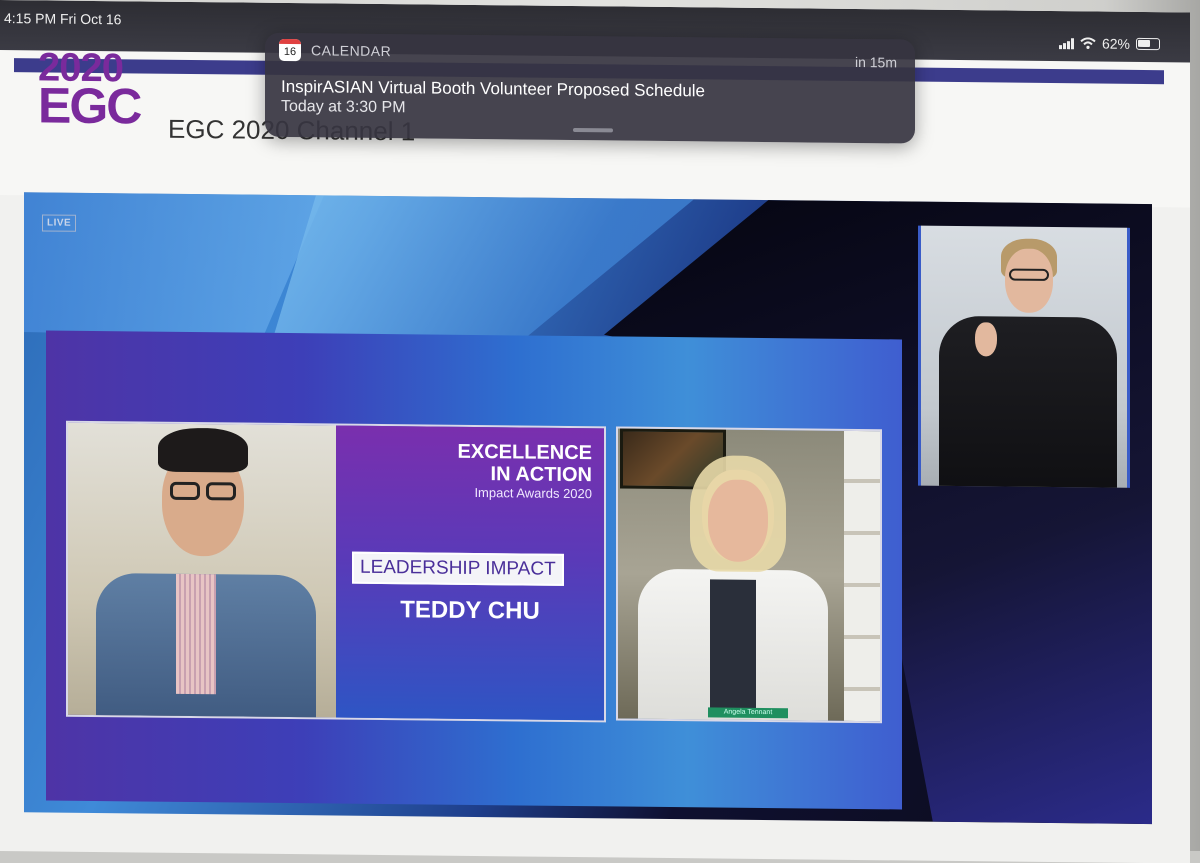 The image size is (1200, 863). I want to click on speaker-face-front, so click(738, 521).